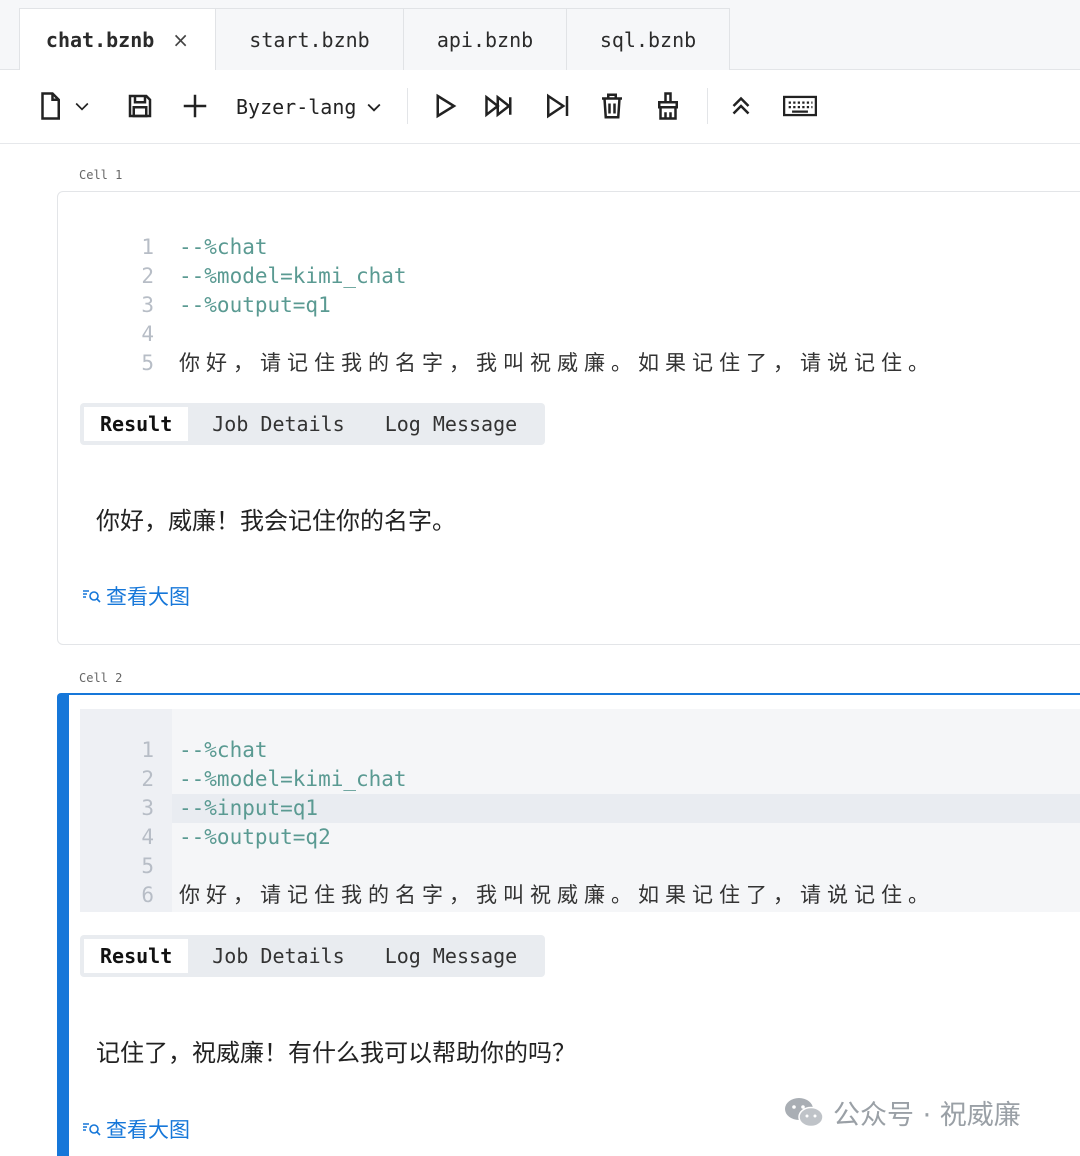 This screenshot has height=1156, width=1080. Describe the element at coordinates (580, 837) in the screenshot. I see `code-line: 4 --%output=q2` at that location.